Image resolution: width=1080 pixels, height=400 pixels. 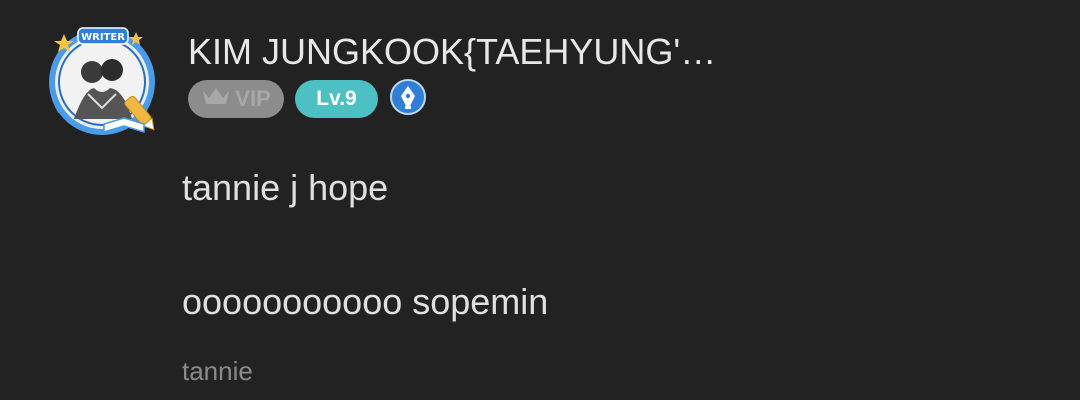 I want to click on pen-nib-icon, so click(x=408, y=99).